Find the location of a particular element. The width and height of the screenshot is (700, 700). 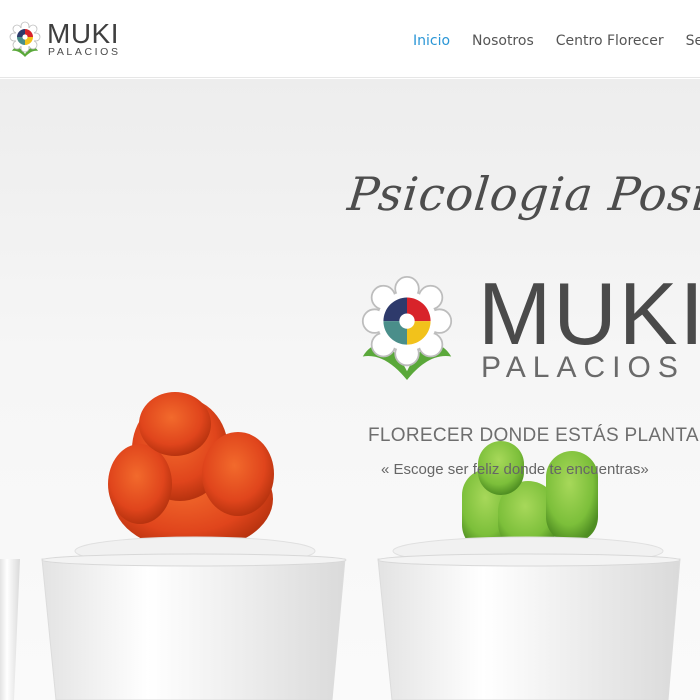

hero-tagline: Psicologia Positiva is located at coordinates (522, 194).